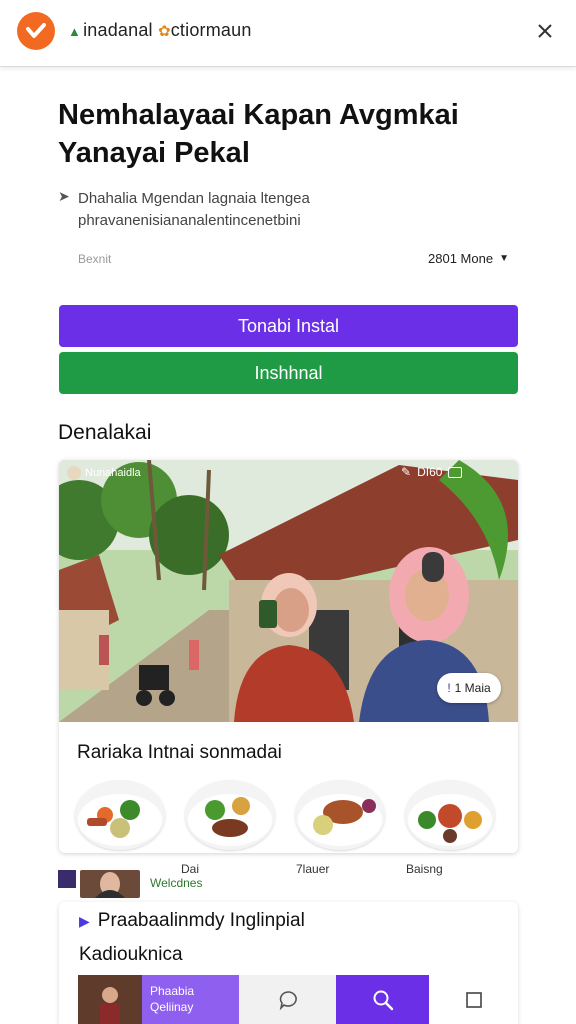  I want to click on mini-label: Welcdnes, so click(176, 883).